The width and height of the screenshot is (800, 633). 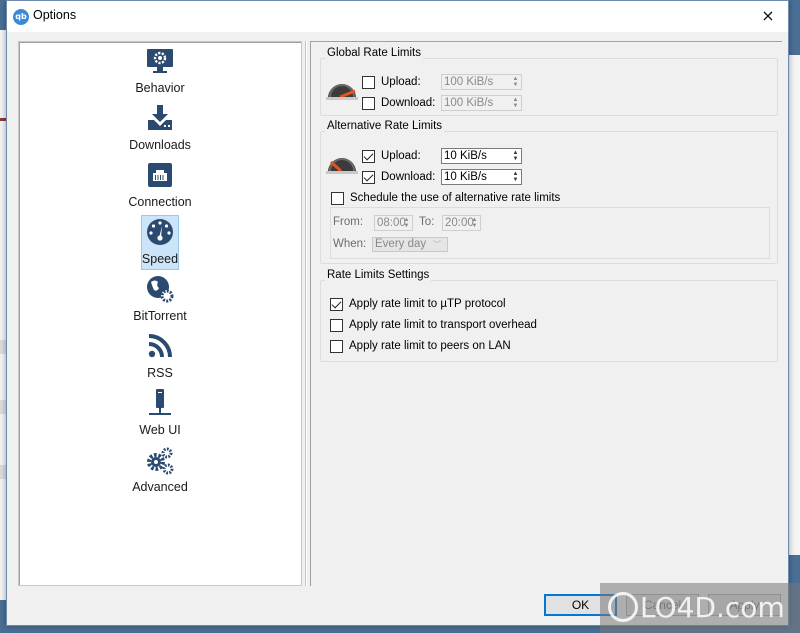 I want to click on sidebar-item-downloads: Downloads, so click(x=160, y=129).